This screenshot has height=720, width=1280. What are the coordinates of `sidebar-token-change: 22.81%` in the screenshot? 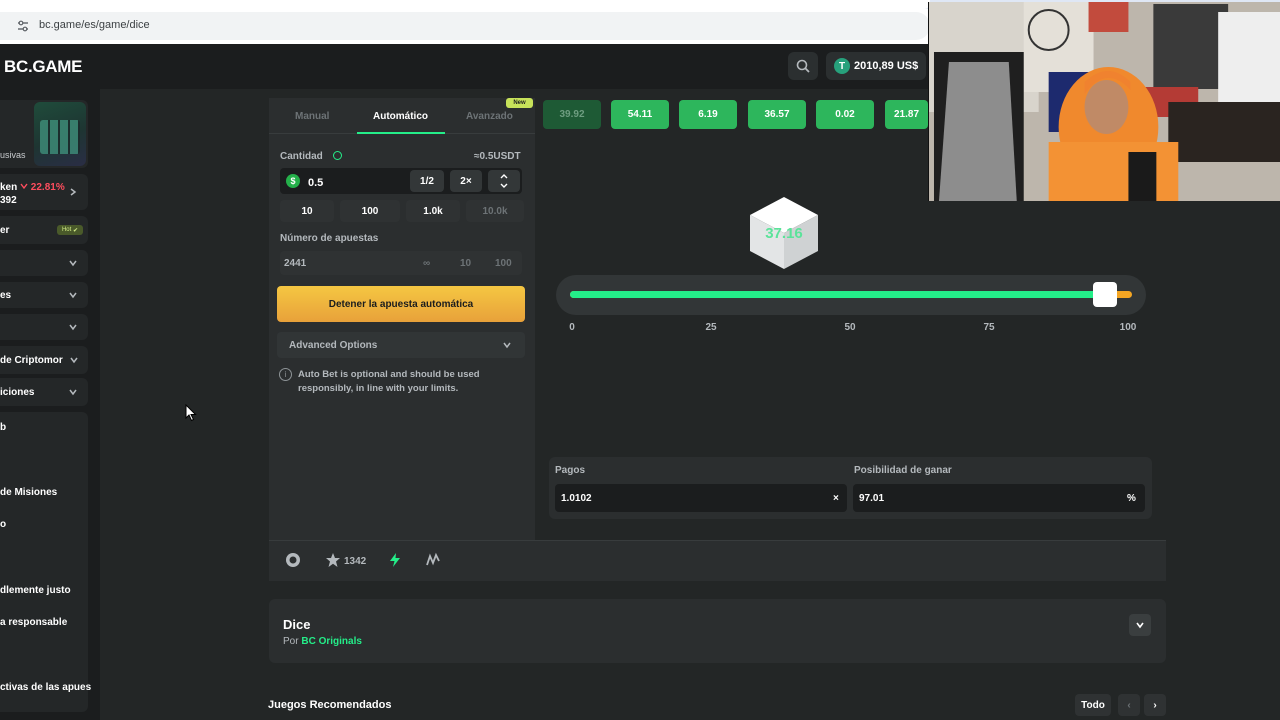 It's located at (47, 187).